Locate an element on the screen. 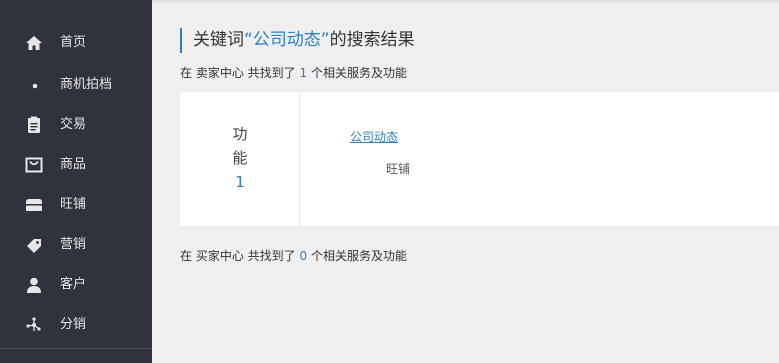 This screenshot has width=779, height=363. category-char: 功 is located at coordinates (240, 134).